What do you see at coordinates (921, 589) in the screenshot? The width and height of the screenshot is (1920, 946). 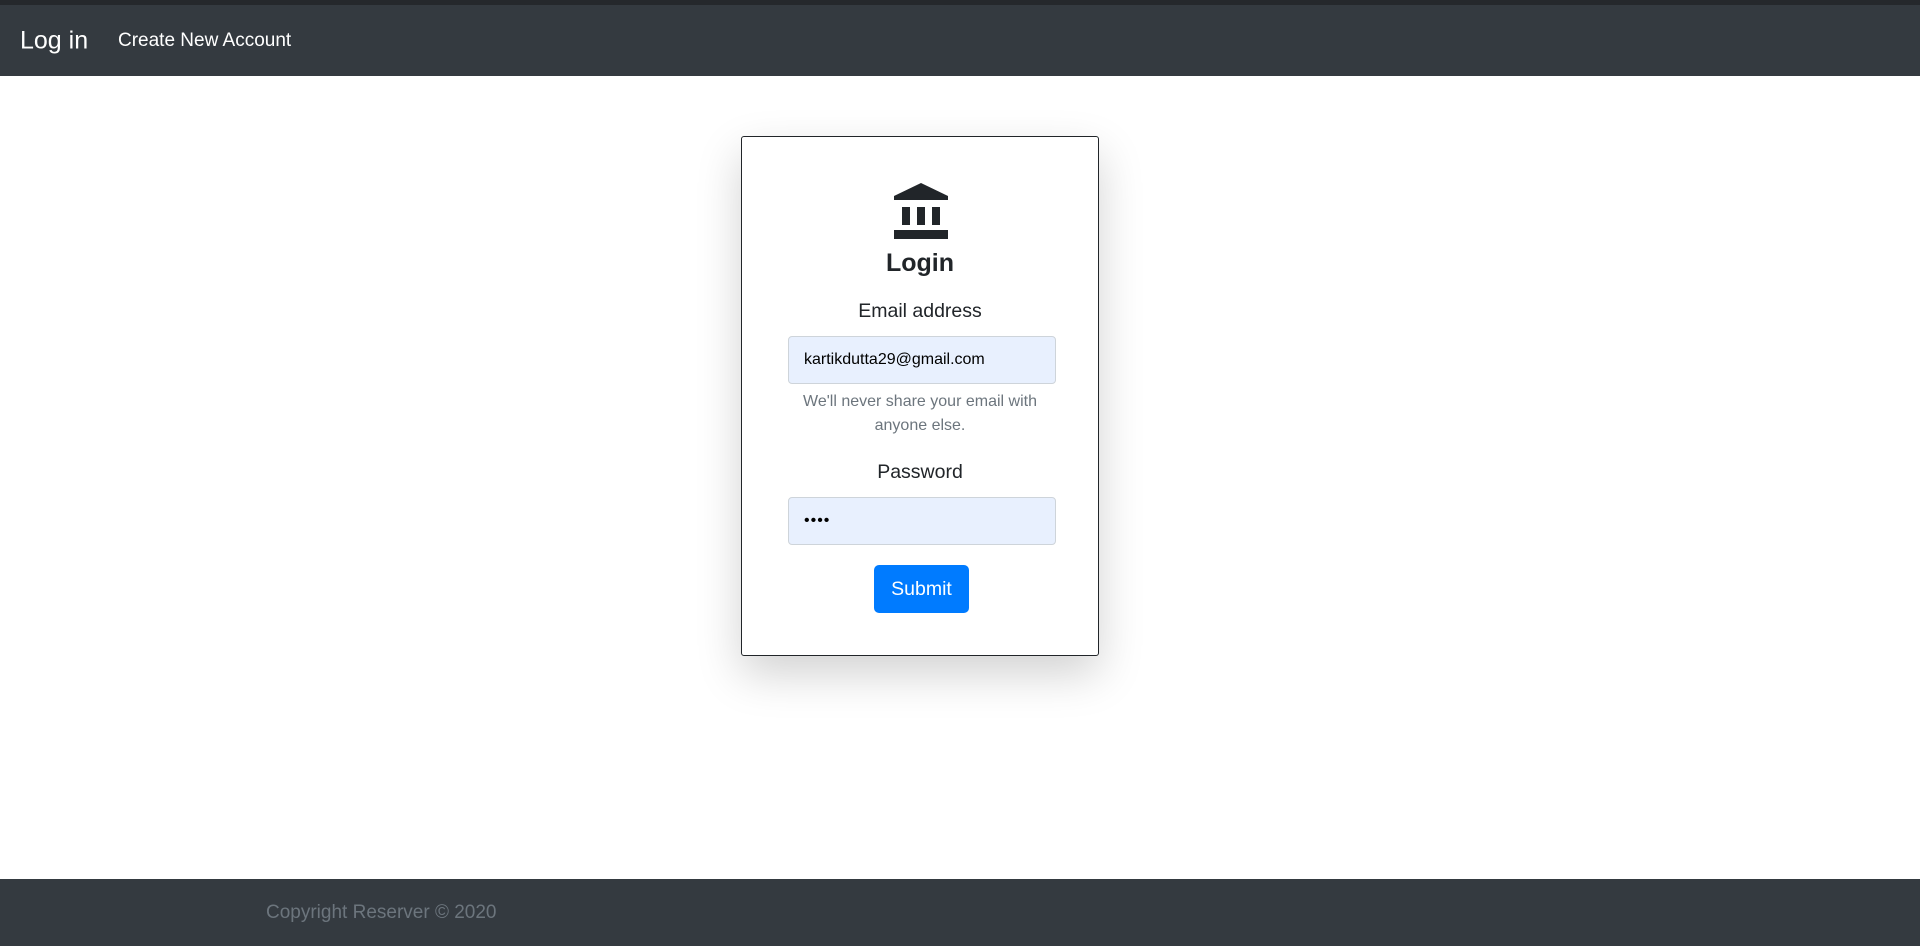 I see `submit-button: Submit` at bounding box center [921, 589].